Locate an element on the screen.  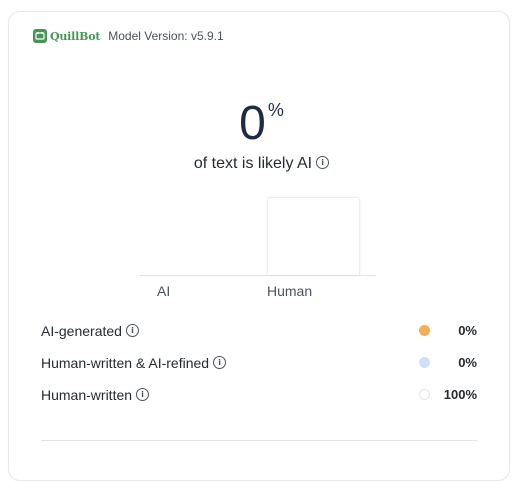
legend-label: AI-generated is located at coordinates (81, 331).